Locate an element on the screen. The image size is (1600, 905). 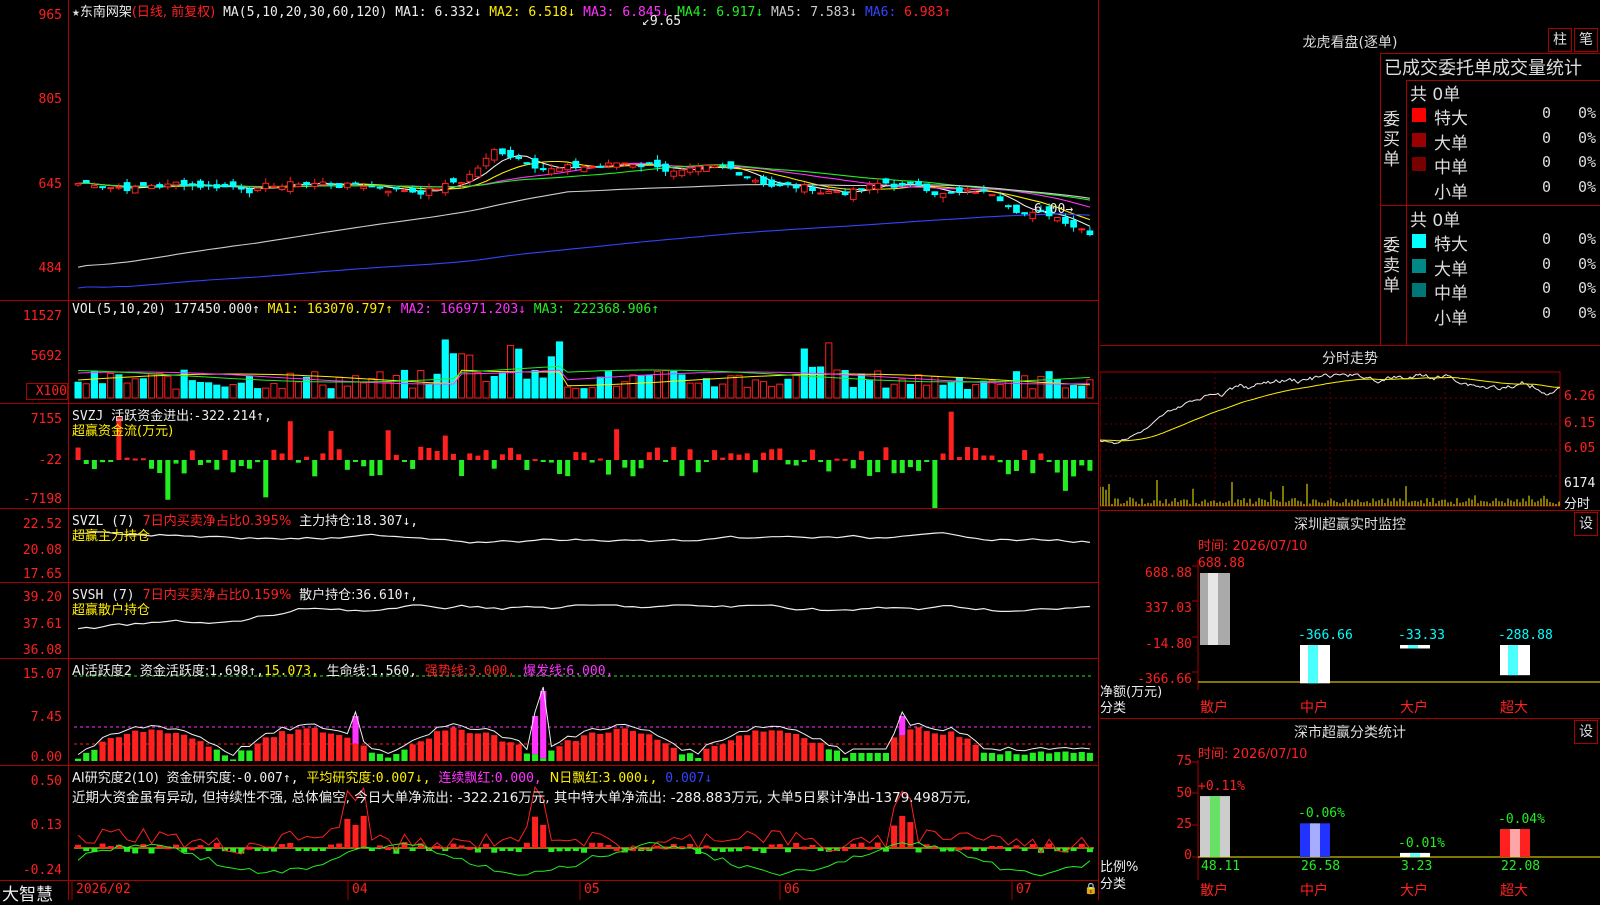
monitor-time: 时间: 2026/07/10 is located at coordinates (1253, 546).